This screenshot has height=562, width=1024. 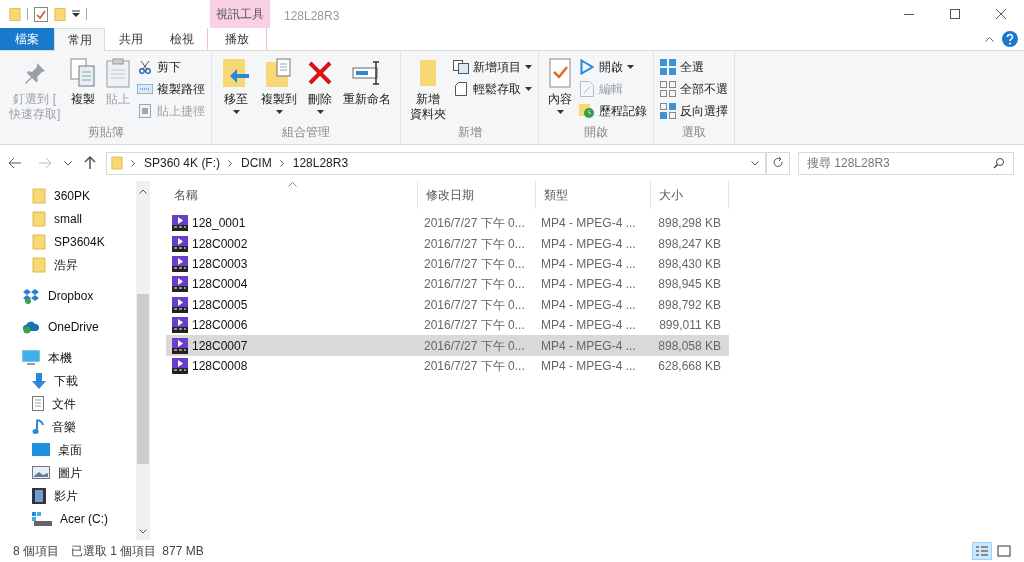 I want to click on nav-item: 浩昇, so click(x=68, y=264).